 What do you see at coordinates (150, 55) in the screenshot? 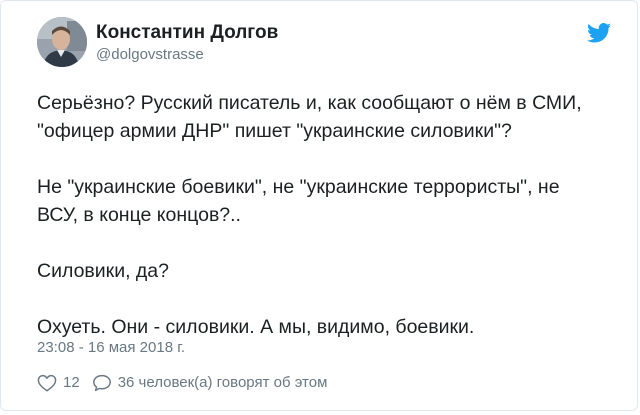
I see `author-handle: @dolgovstrasse` at bounding box center [150, 55].